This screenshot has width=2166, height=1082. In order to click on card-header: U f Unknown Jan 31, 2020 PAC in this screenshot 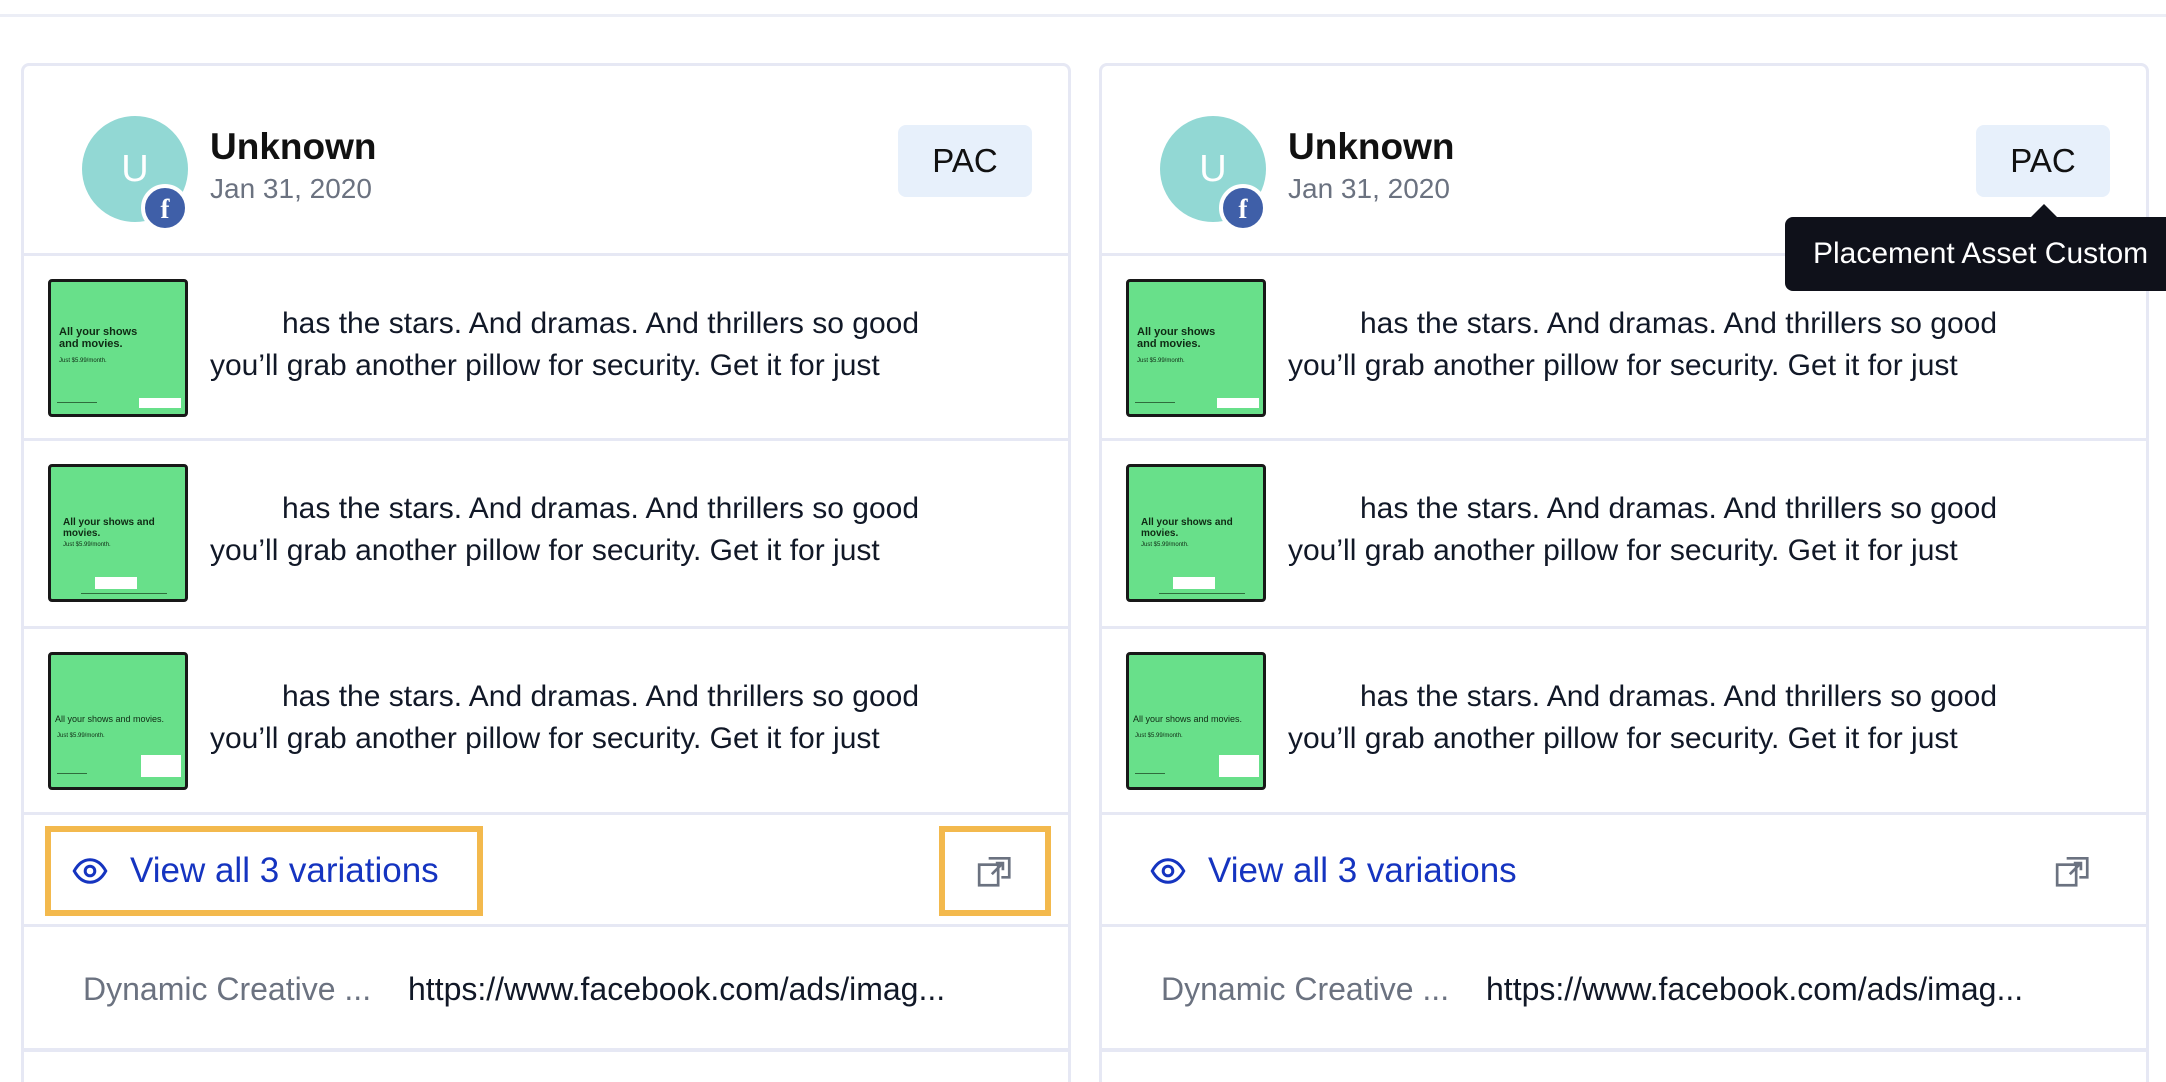, I will do `click(546, 161)`.